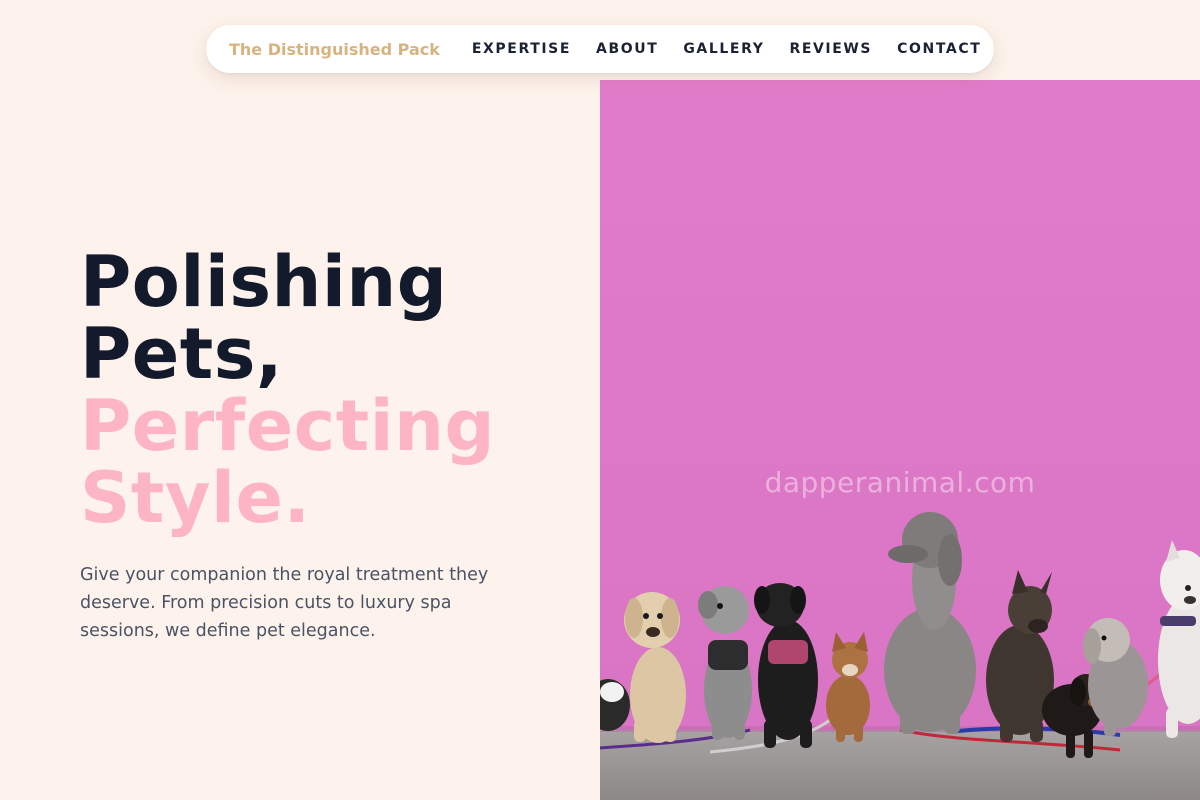 Image resolution: width=1200 pixels, height=800 pixels. What do you see at coordinates (939, 49) in the screenshot?
I see `nav-link-contact: CONTACT` at bounding box center [939, 49].